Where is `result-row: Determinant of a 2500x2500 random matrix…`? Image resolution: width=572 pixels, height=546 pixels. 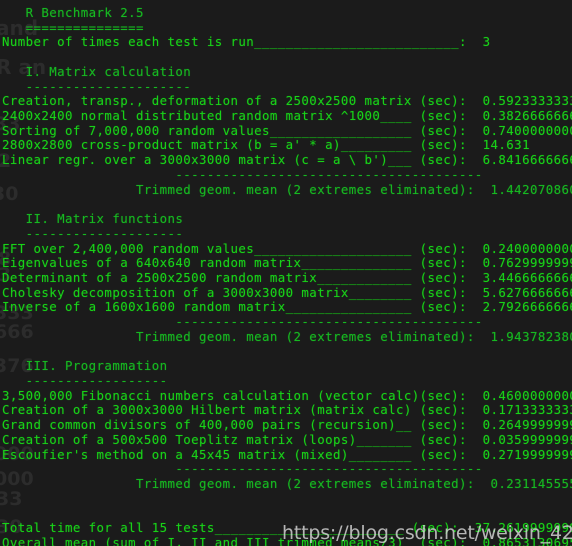 result-row: Determinant of a 2500x2500 random matrix… is located at coordinates (287, 277).